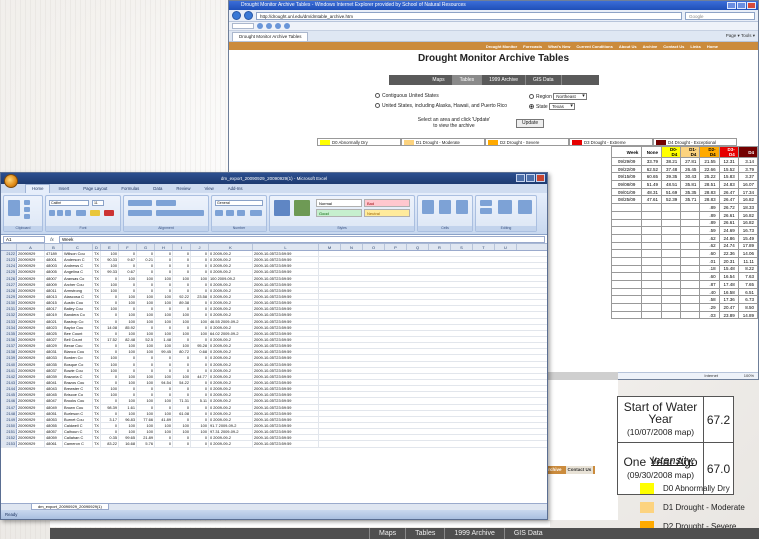  Describe the element at coordinates (95, 213) in the screenshot. I see `fill-color-icon` at that location.